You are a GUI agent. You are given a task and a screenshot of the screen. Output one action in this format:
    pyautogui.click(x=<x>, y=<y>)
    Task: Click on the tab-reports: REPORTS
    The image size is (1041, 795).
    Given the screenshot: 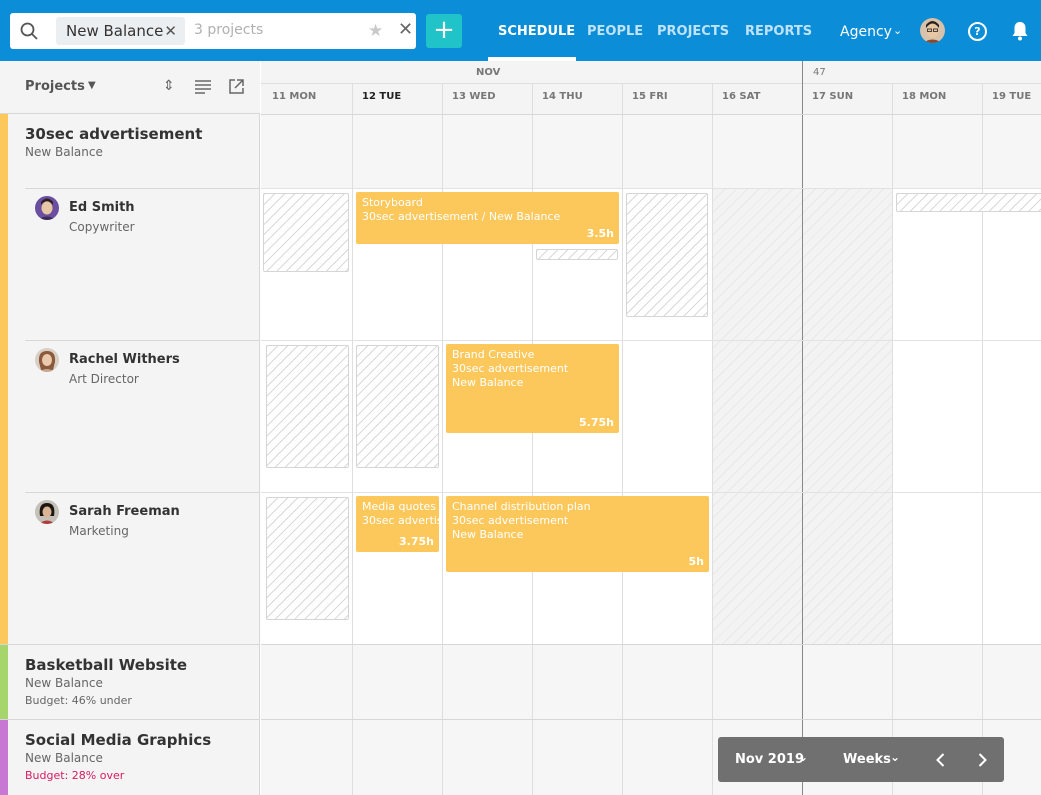 What is the action you would take?
    pyautogui.click(x=778, y=31)
    